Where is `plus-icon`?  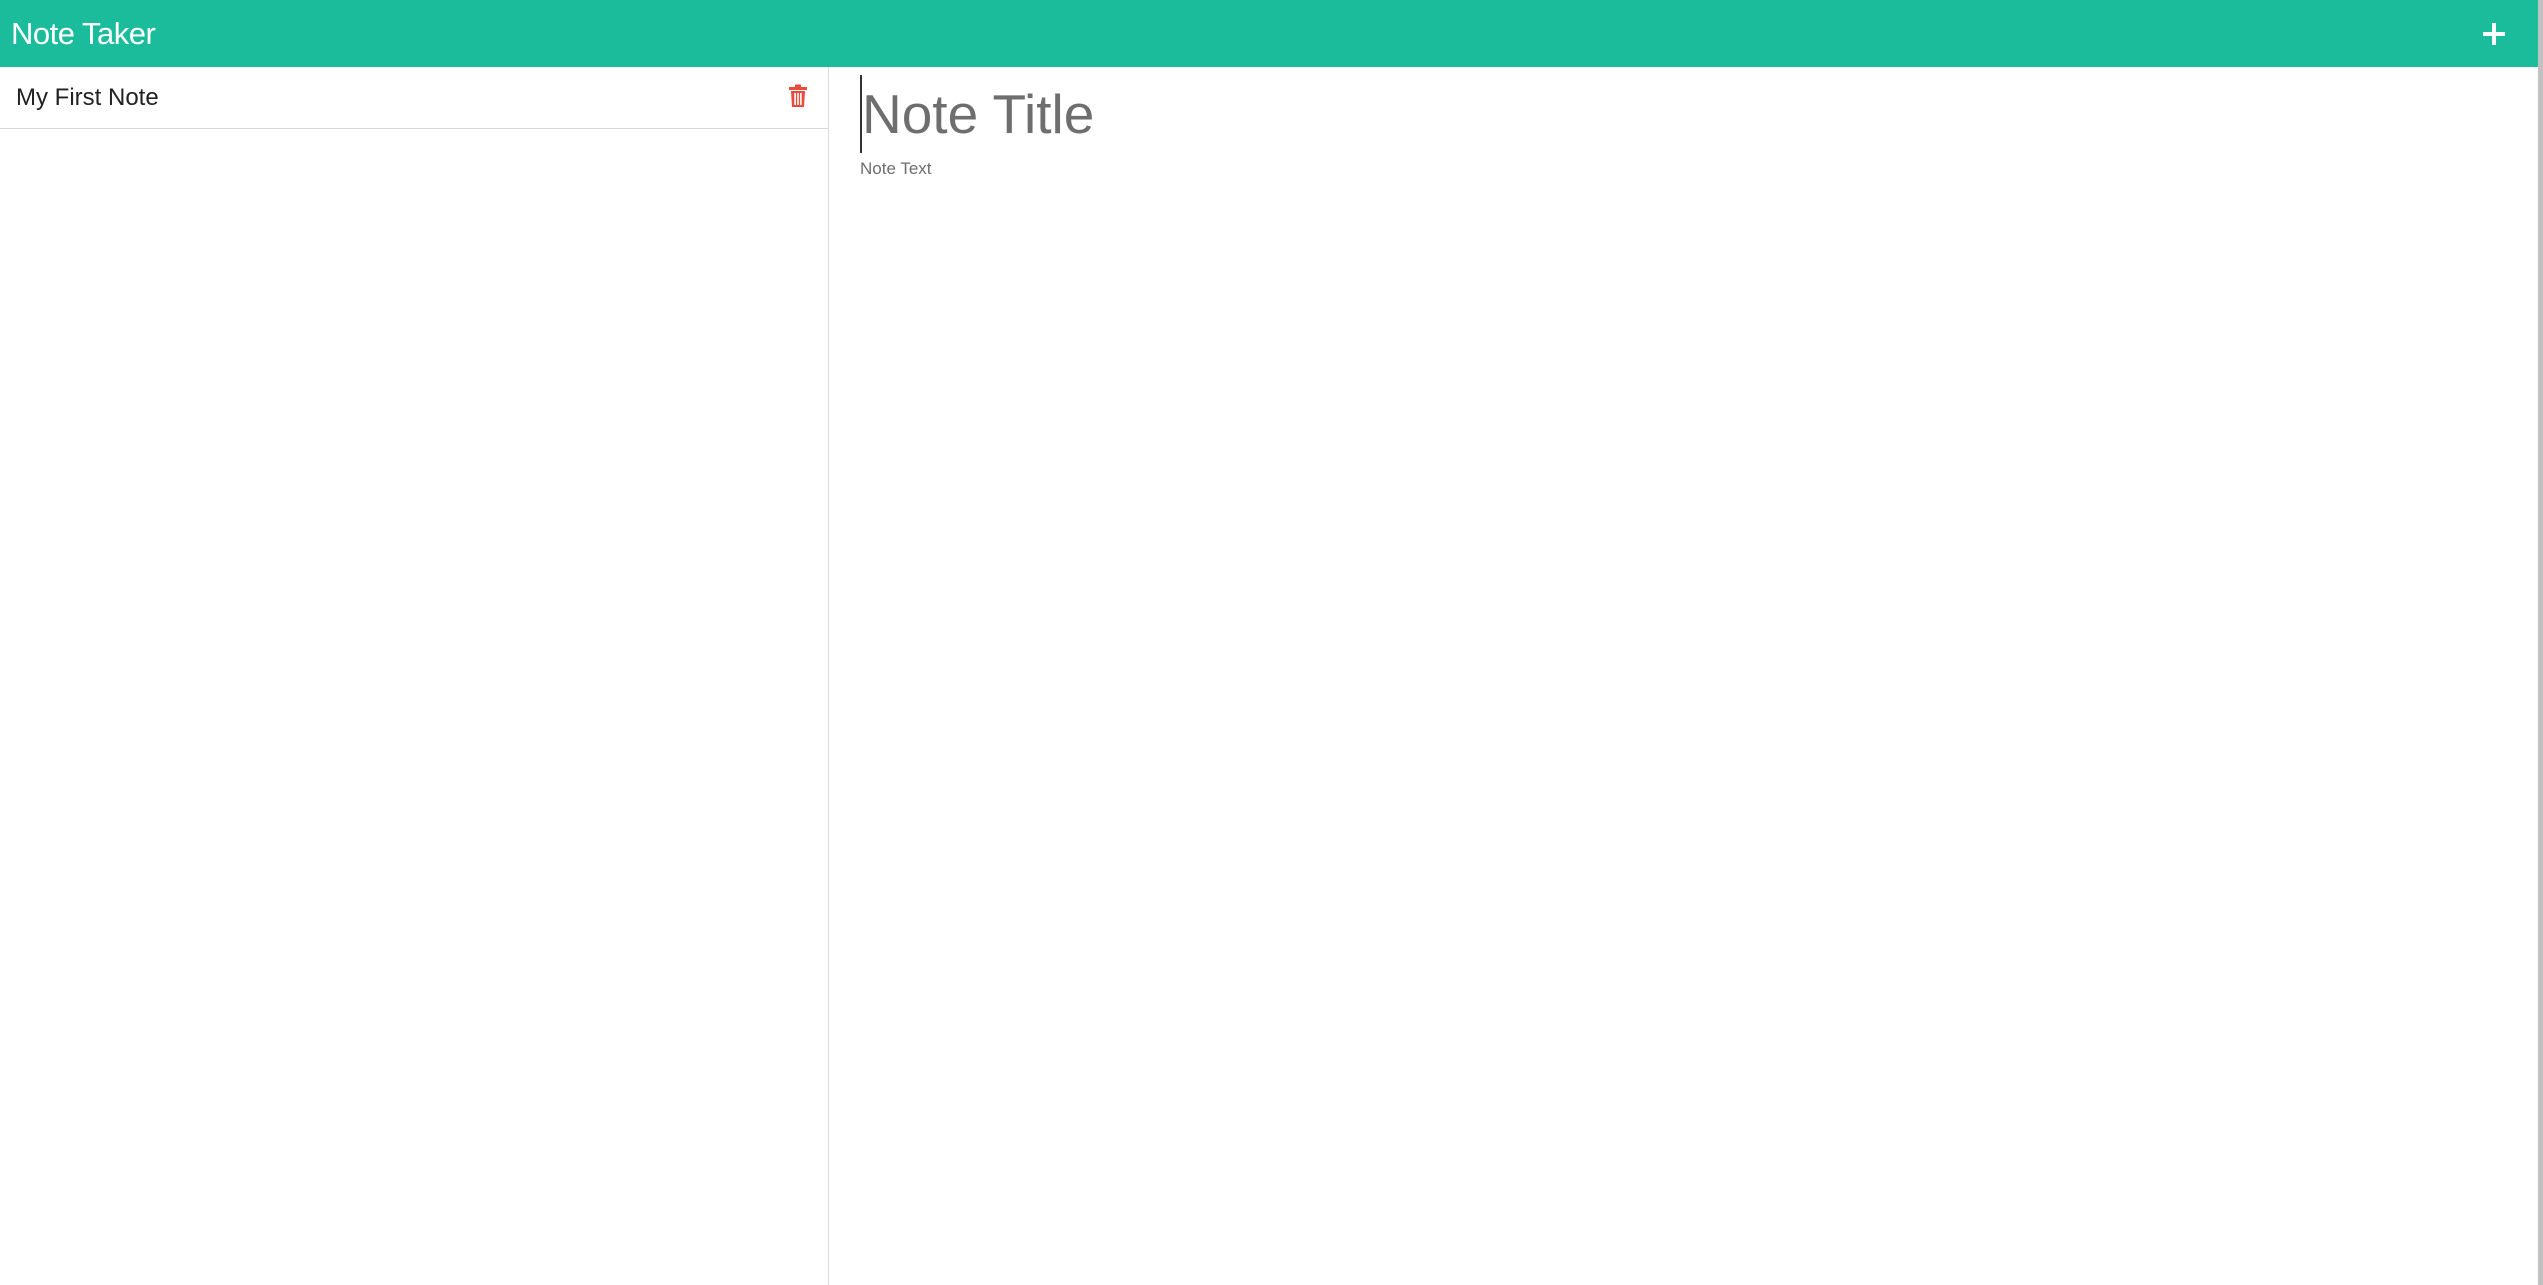 plus-icon is located at coordinates (2494, 33).